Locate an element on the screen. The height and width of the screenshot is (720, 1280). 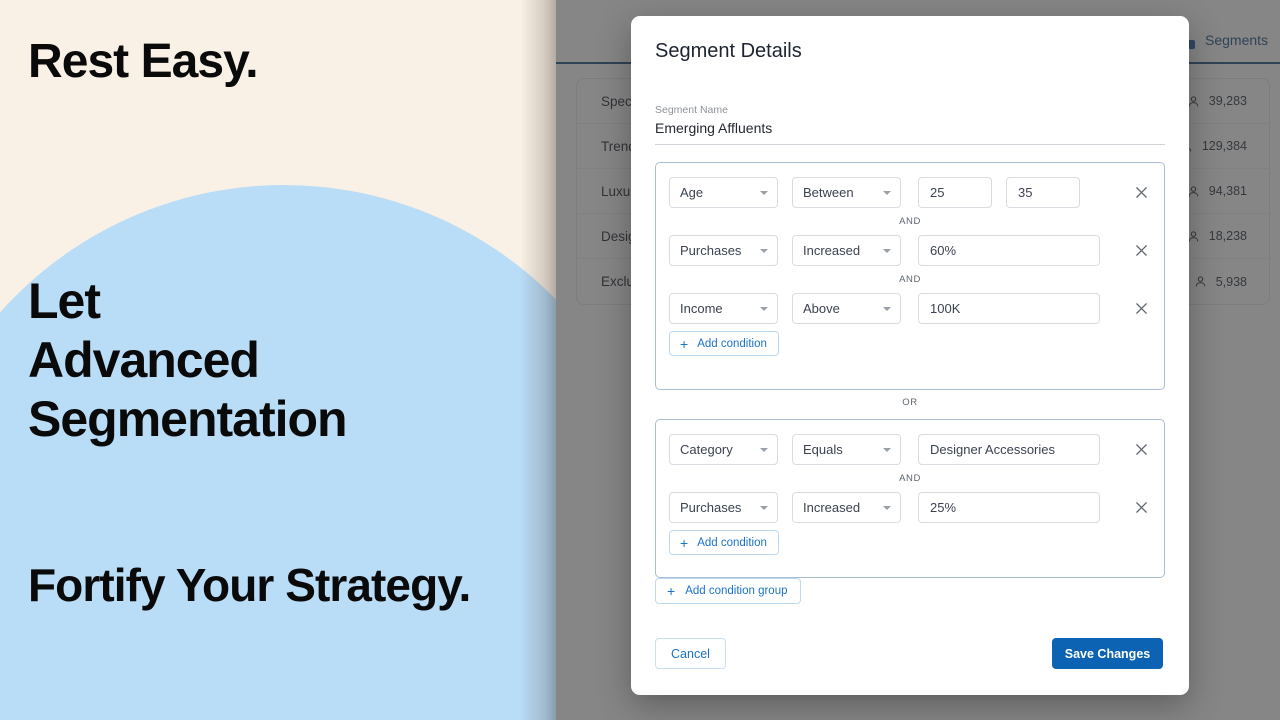
condition-operator-value: Between is located at coordinates (828, 192).